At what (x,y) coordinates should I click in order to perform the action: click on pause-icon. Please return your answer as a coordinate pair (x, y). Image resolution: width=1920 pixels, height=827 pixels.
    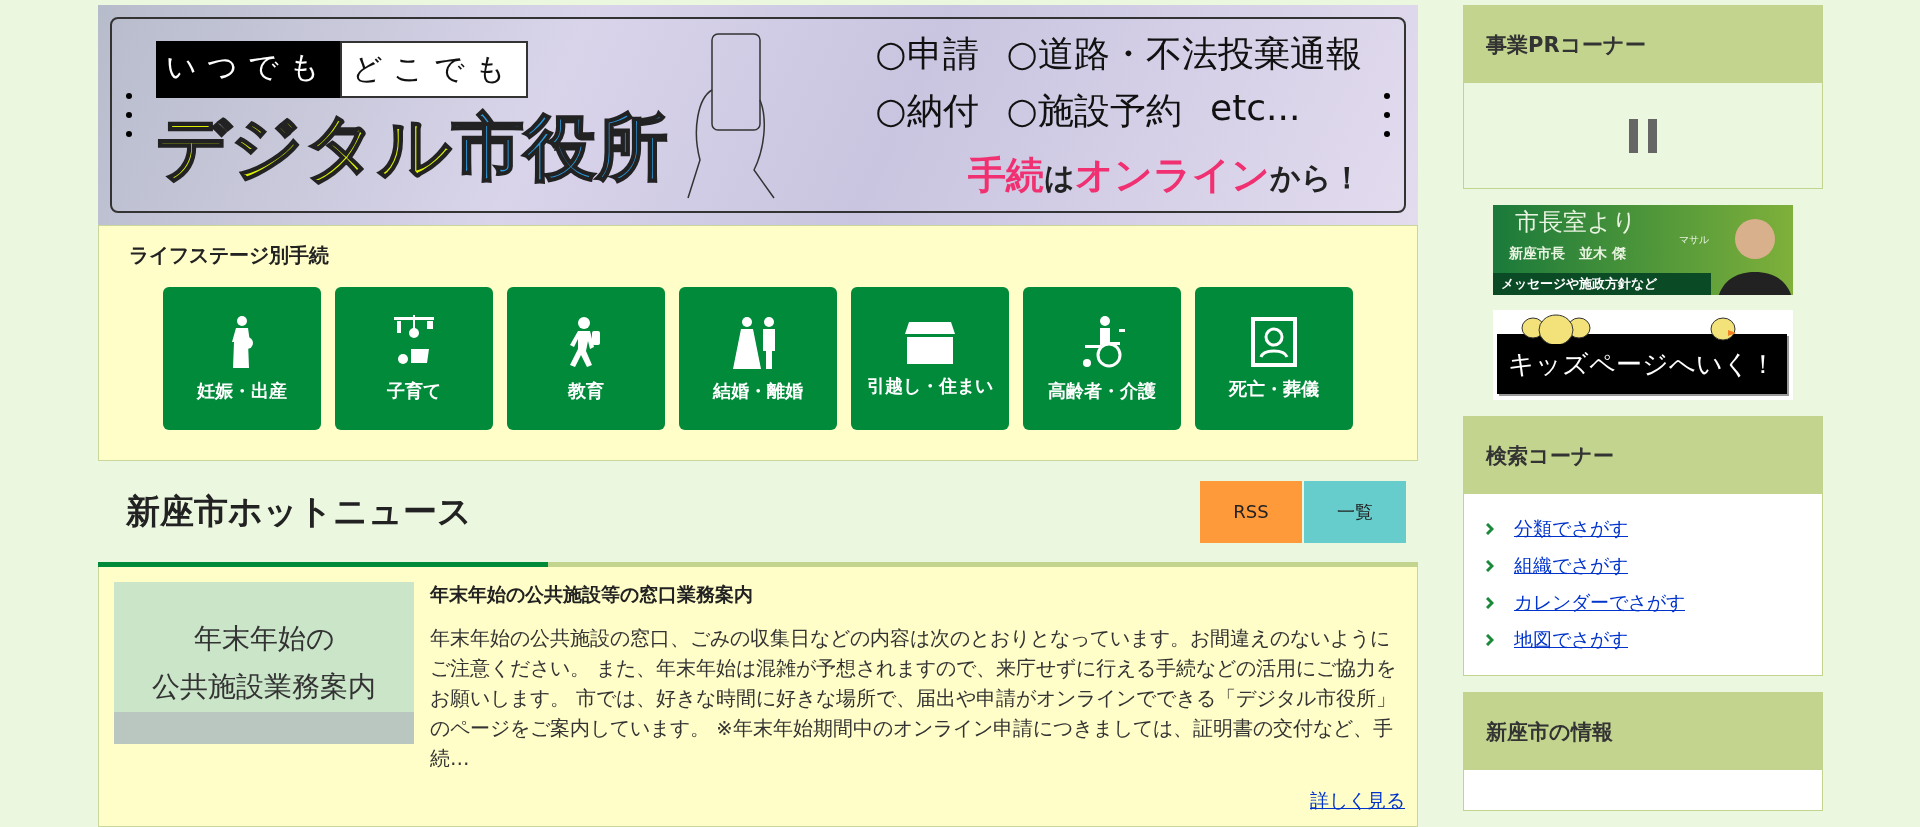
    Looking at the image, I should click on (1643, 135).